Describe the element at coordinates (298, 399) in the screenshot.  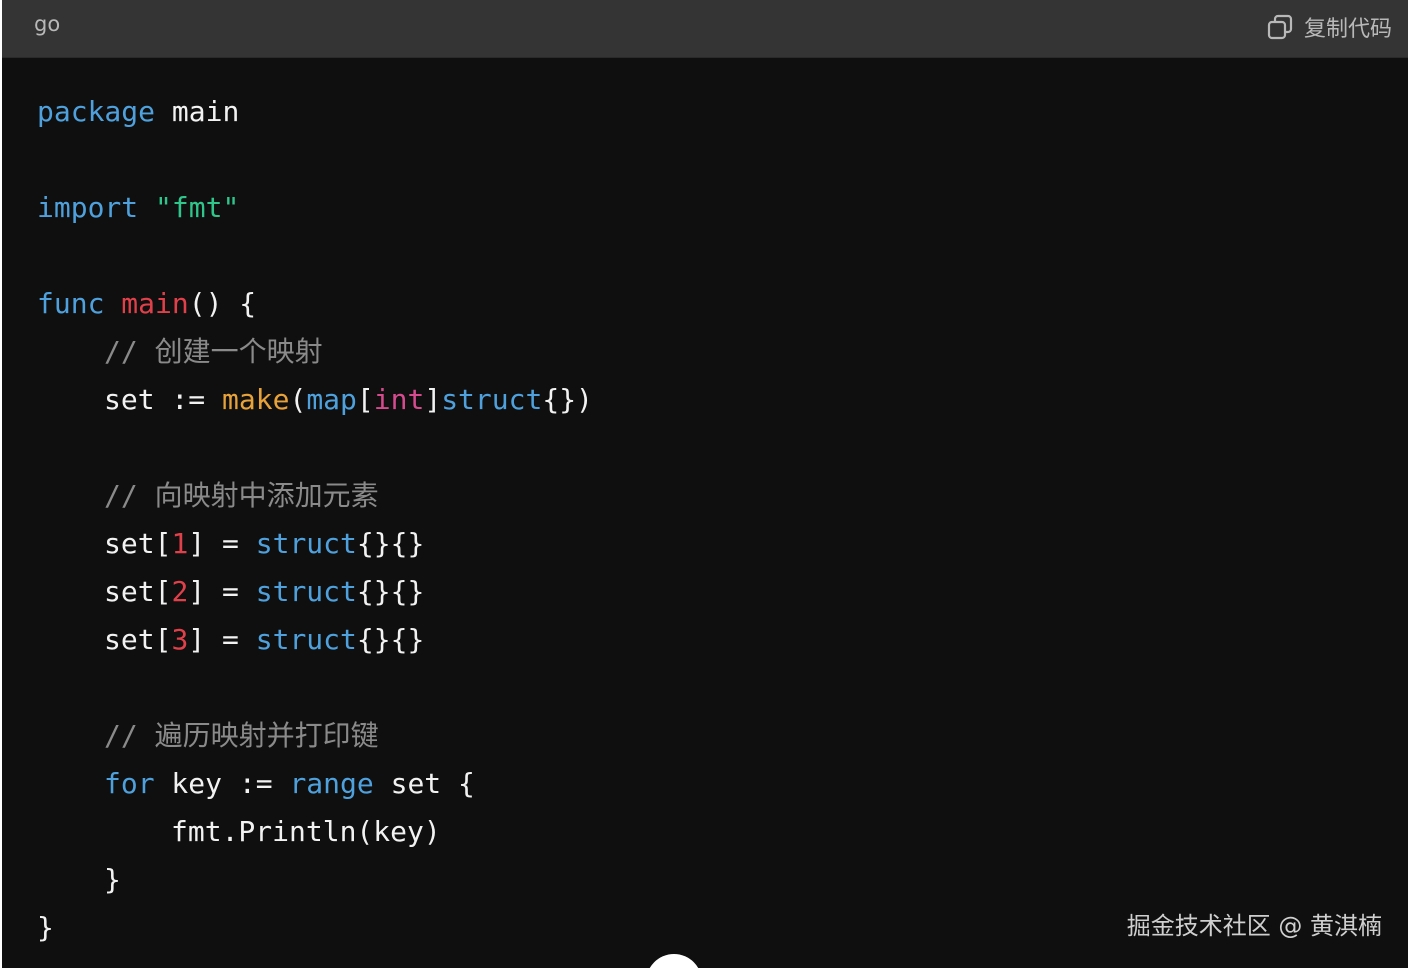
I see `open-paren: (` at that location.